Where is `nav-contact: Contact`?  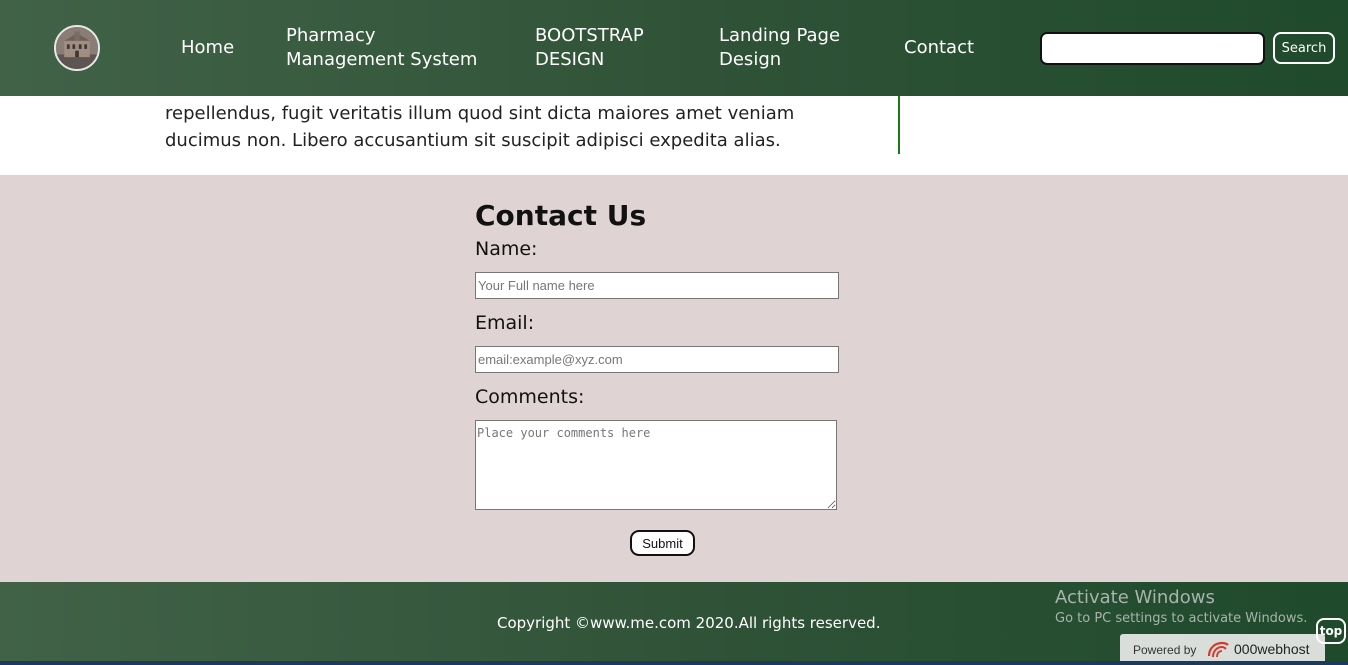
nav-contact: Contact is located at coordinates (939, 48).